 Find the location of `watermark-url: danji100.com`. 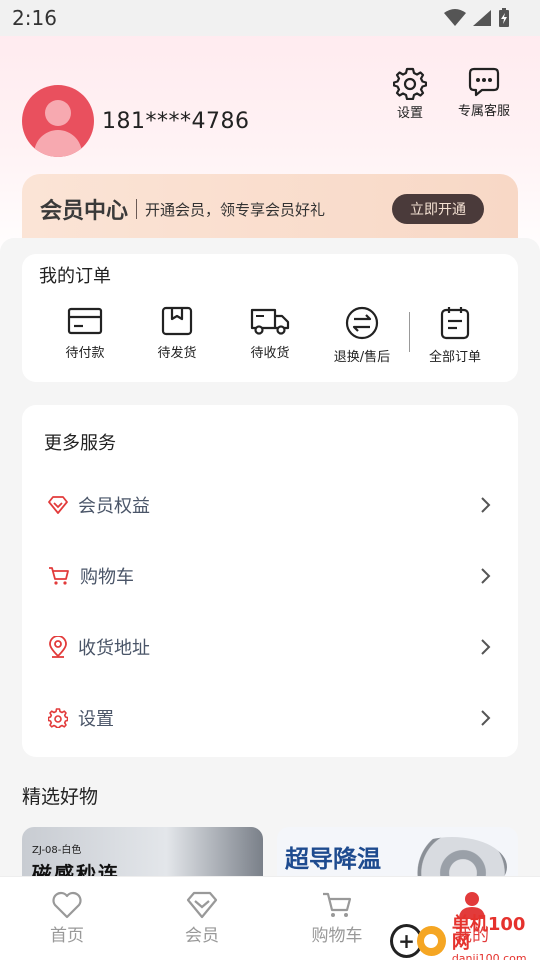

watermark-url: danji100.com is located at coordinates (489, 956).